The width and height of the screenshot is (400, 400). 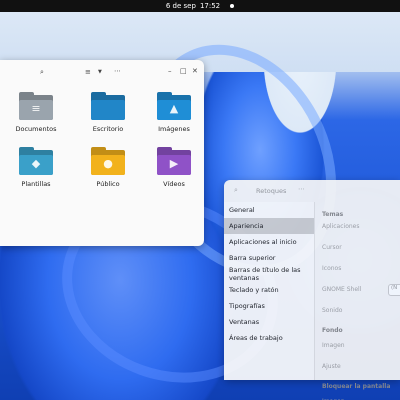 What do you see at coordinates (108, 161) in the screenshot?
I see `public-folder-icon: ●` at bounding box center [108, 161].